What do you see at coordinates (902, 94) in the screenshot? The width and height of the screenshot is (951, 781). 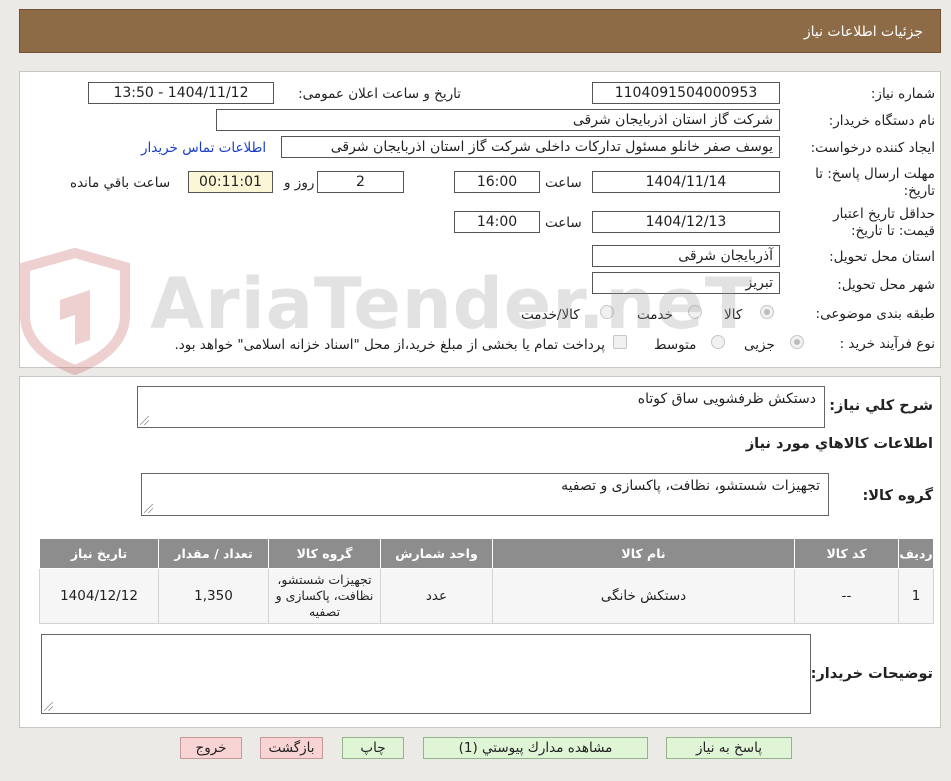 I see `need-number-label: شماره نیاز:` at bounding box center [902, 94].